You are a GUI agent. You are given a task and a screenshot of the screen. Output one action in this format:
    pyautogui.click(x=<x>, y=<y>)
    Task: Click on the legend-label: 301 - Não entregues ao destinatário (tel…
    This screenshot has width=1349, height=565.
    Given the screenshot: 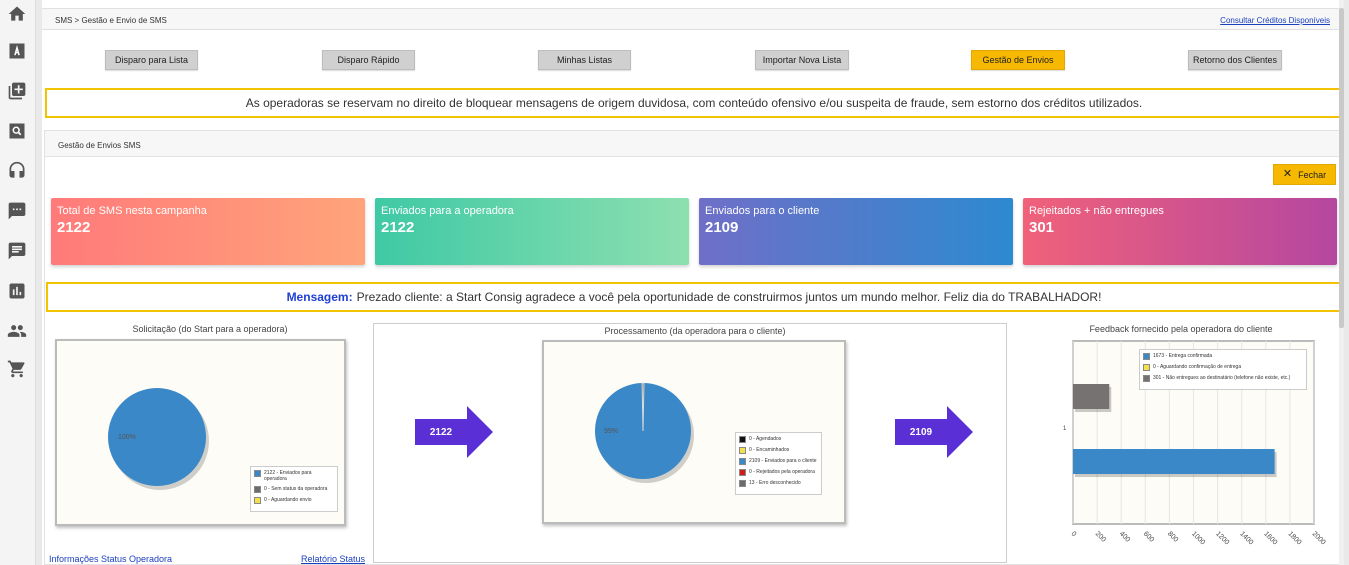 What is the action you would take?
    pyautogui.click(x=1222, y=378)
    